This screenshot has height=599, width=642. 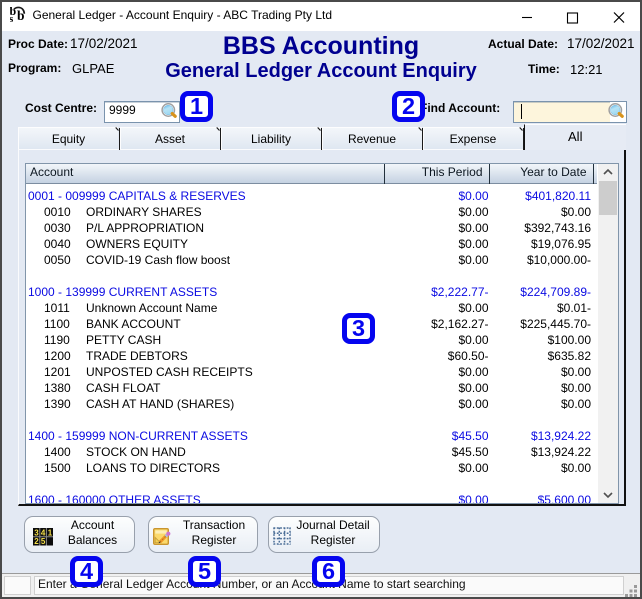 What do you see at coordinates (43, 541) in the screenshot?
I see `svg-text: 5` at bounding box center [43, 541].